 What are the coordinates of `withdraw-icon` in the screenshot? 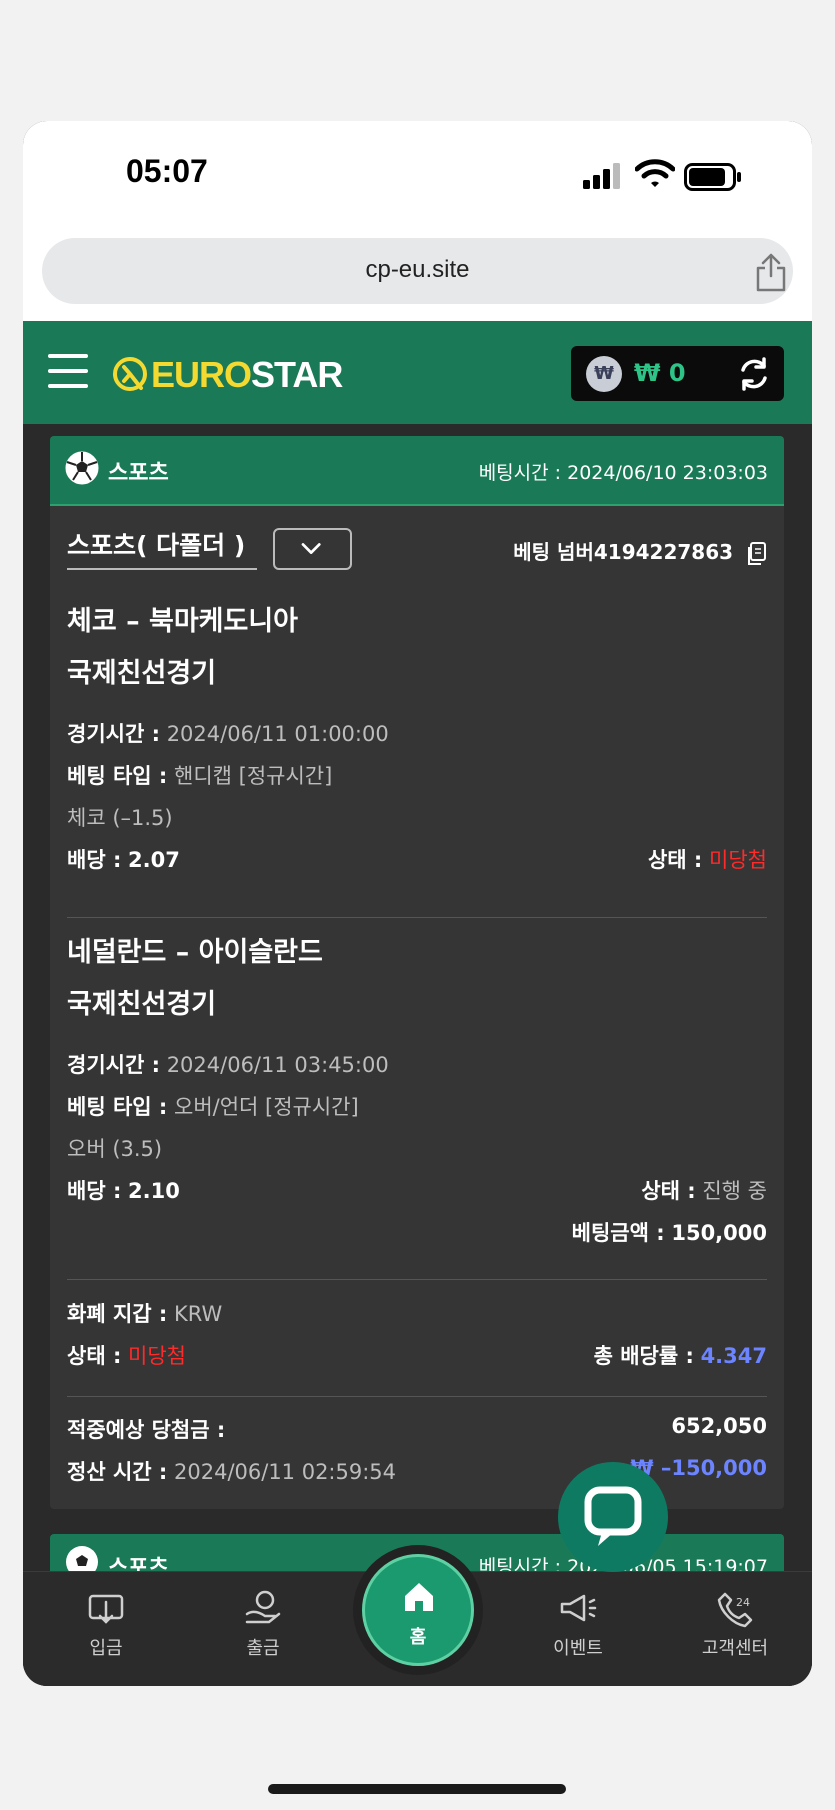 It's located at (263, 1607).